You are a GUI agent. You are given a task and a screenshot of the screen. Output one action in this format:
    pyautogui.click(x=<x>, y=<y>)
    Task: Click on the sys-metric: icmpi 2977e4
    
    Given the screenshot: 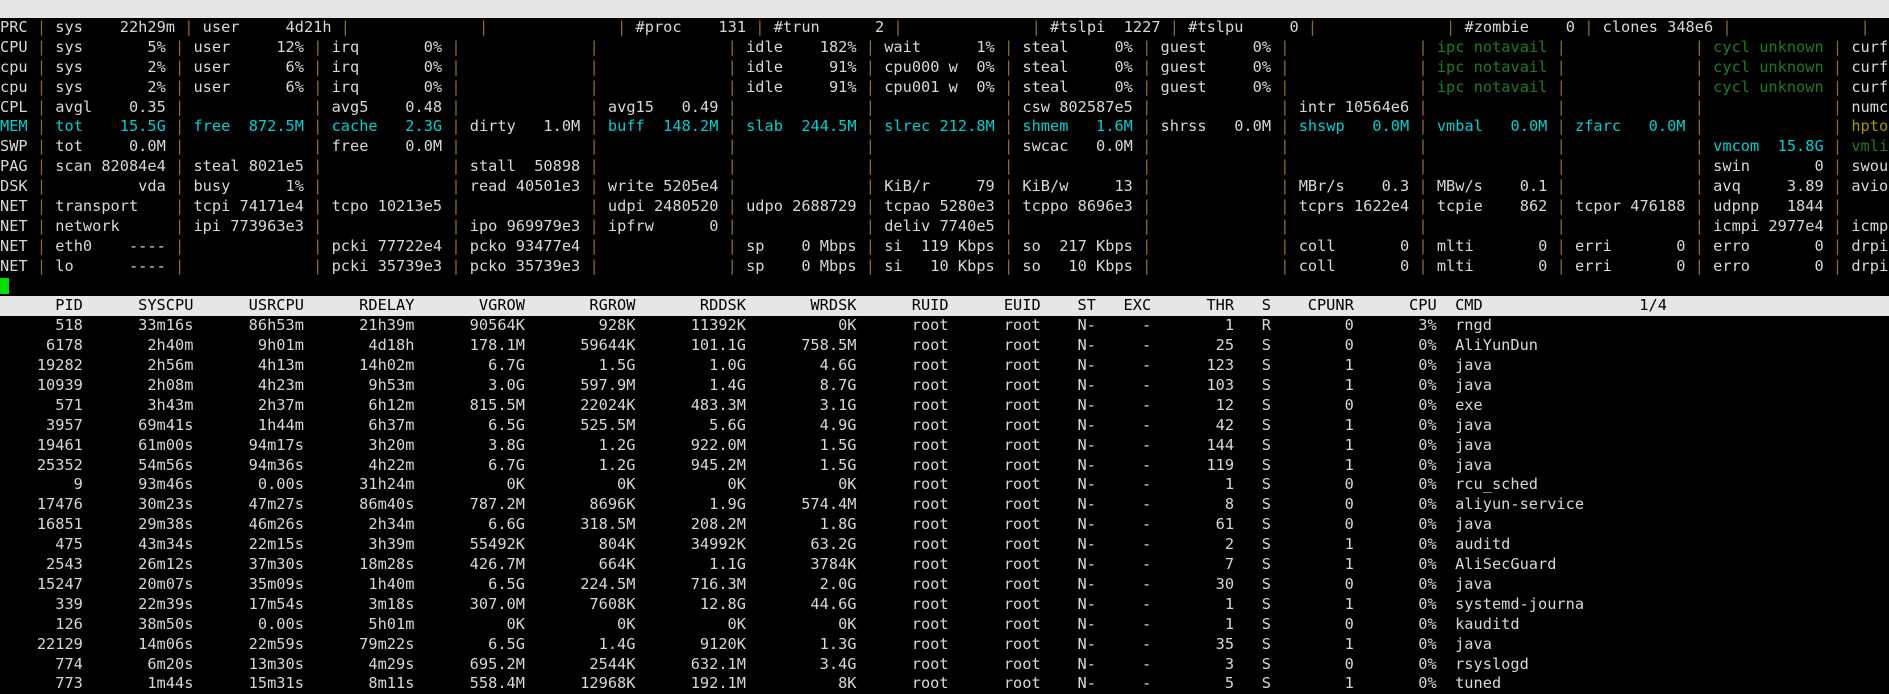 What is the action you would take?
    pyautogui.click(x=1768, y=225)
    